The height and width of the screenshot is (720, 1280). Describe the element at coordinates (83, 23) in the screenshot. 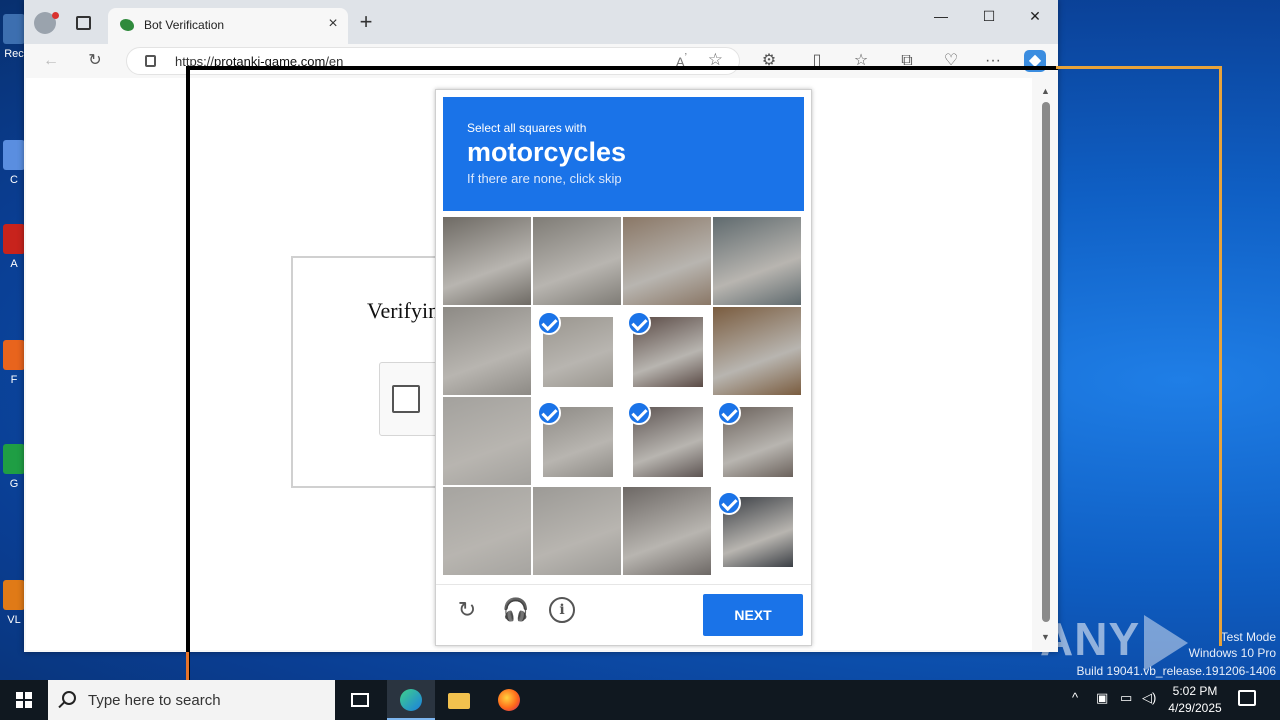

I see `tab-actions-icon` at that location.